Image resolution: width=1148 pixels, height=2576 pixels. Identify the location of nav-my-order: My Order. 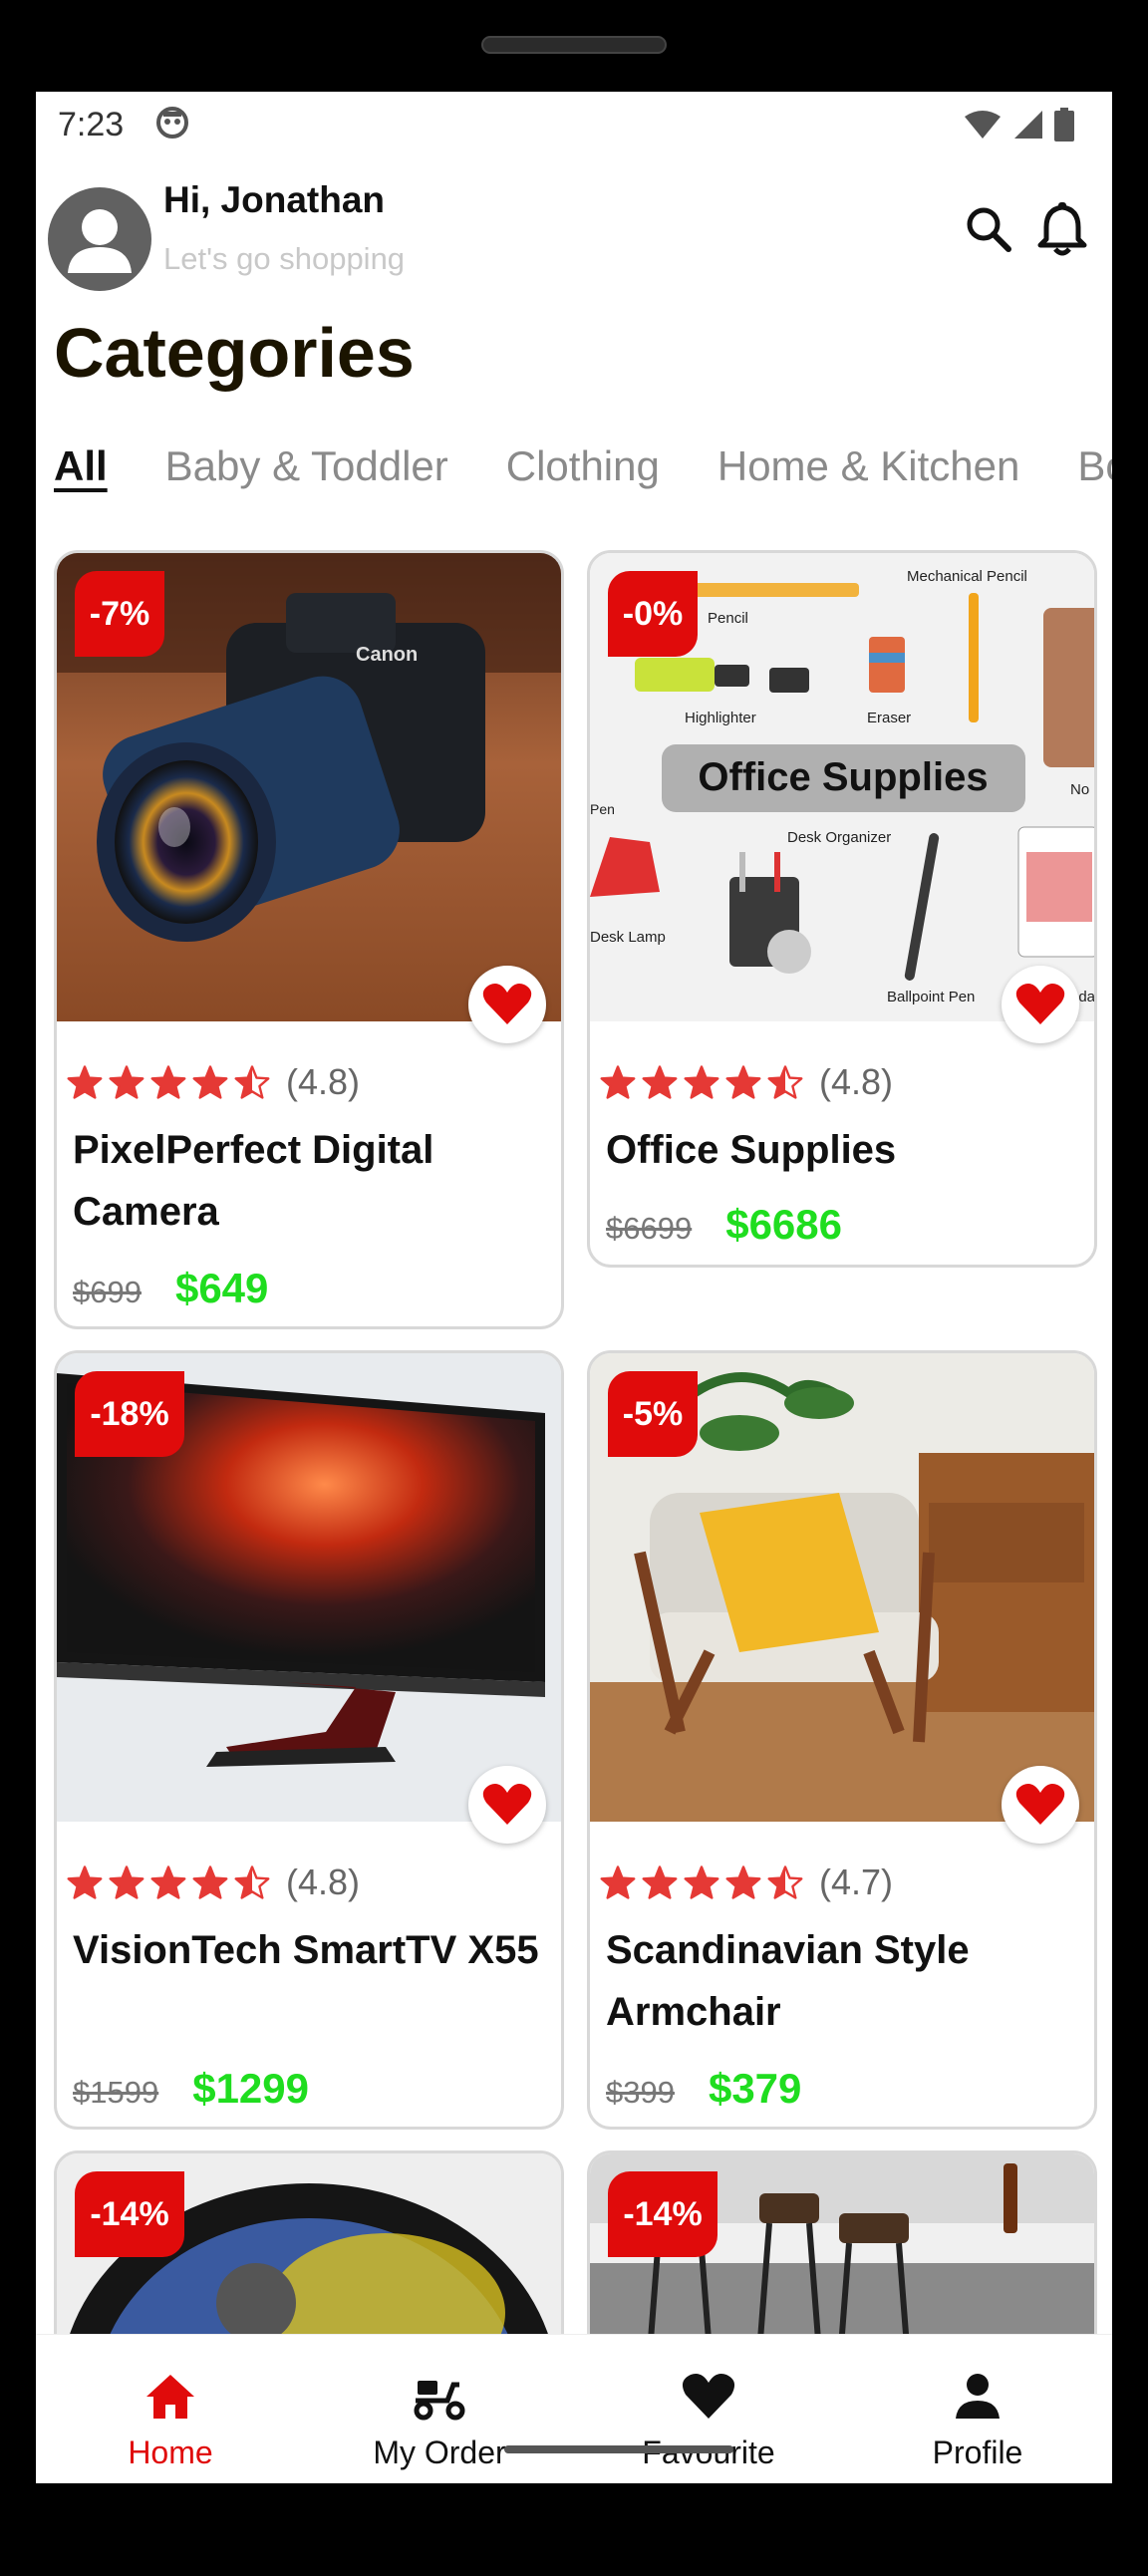
(439, 2409).